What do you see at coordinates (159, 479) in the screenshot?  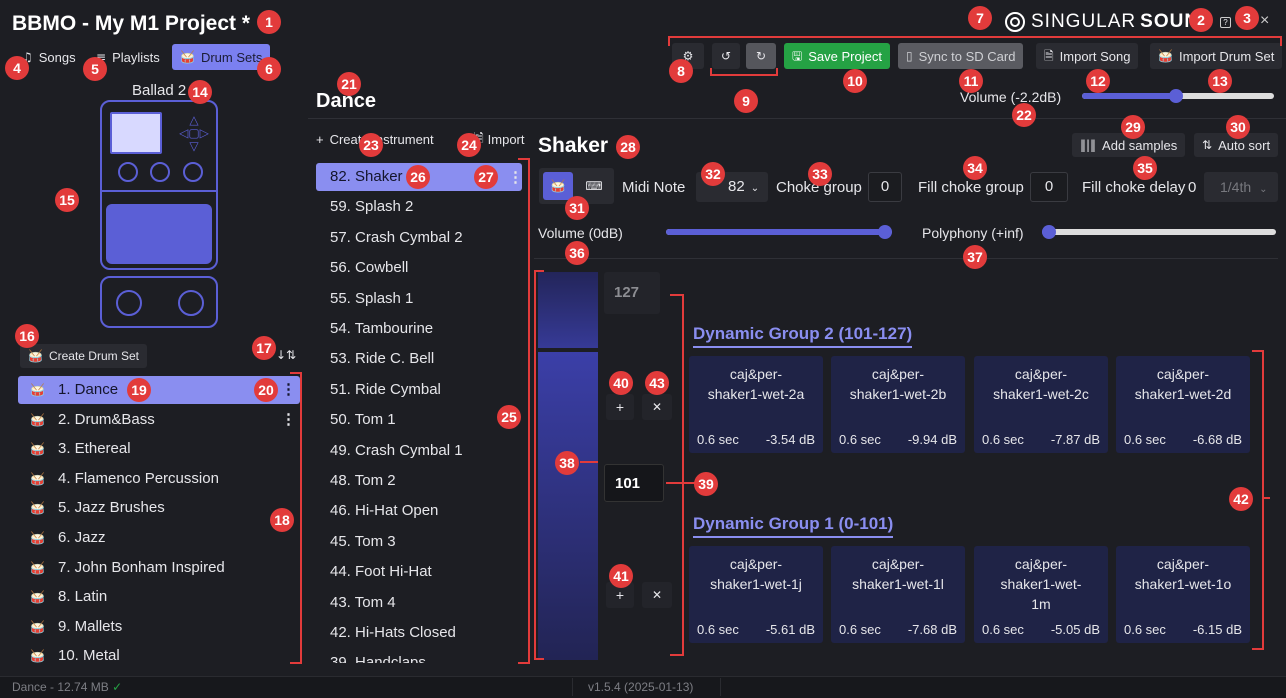 I see `drum-set-item: 🥁 4. Flamenco Percussion` at bounding box center [159, 479].